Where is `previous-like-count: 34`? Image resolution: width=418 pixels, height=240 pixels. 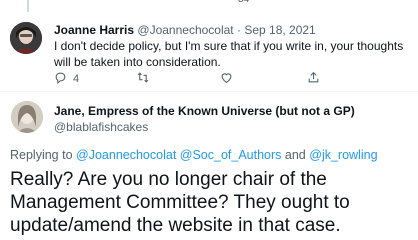
previous-like-count: 34 is located at coordinates (243, 2).